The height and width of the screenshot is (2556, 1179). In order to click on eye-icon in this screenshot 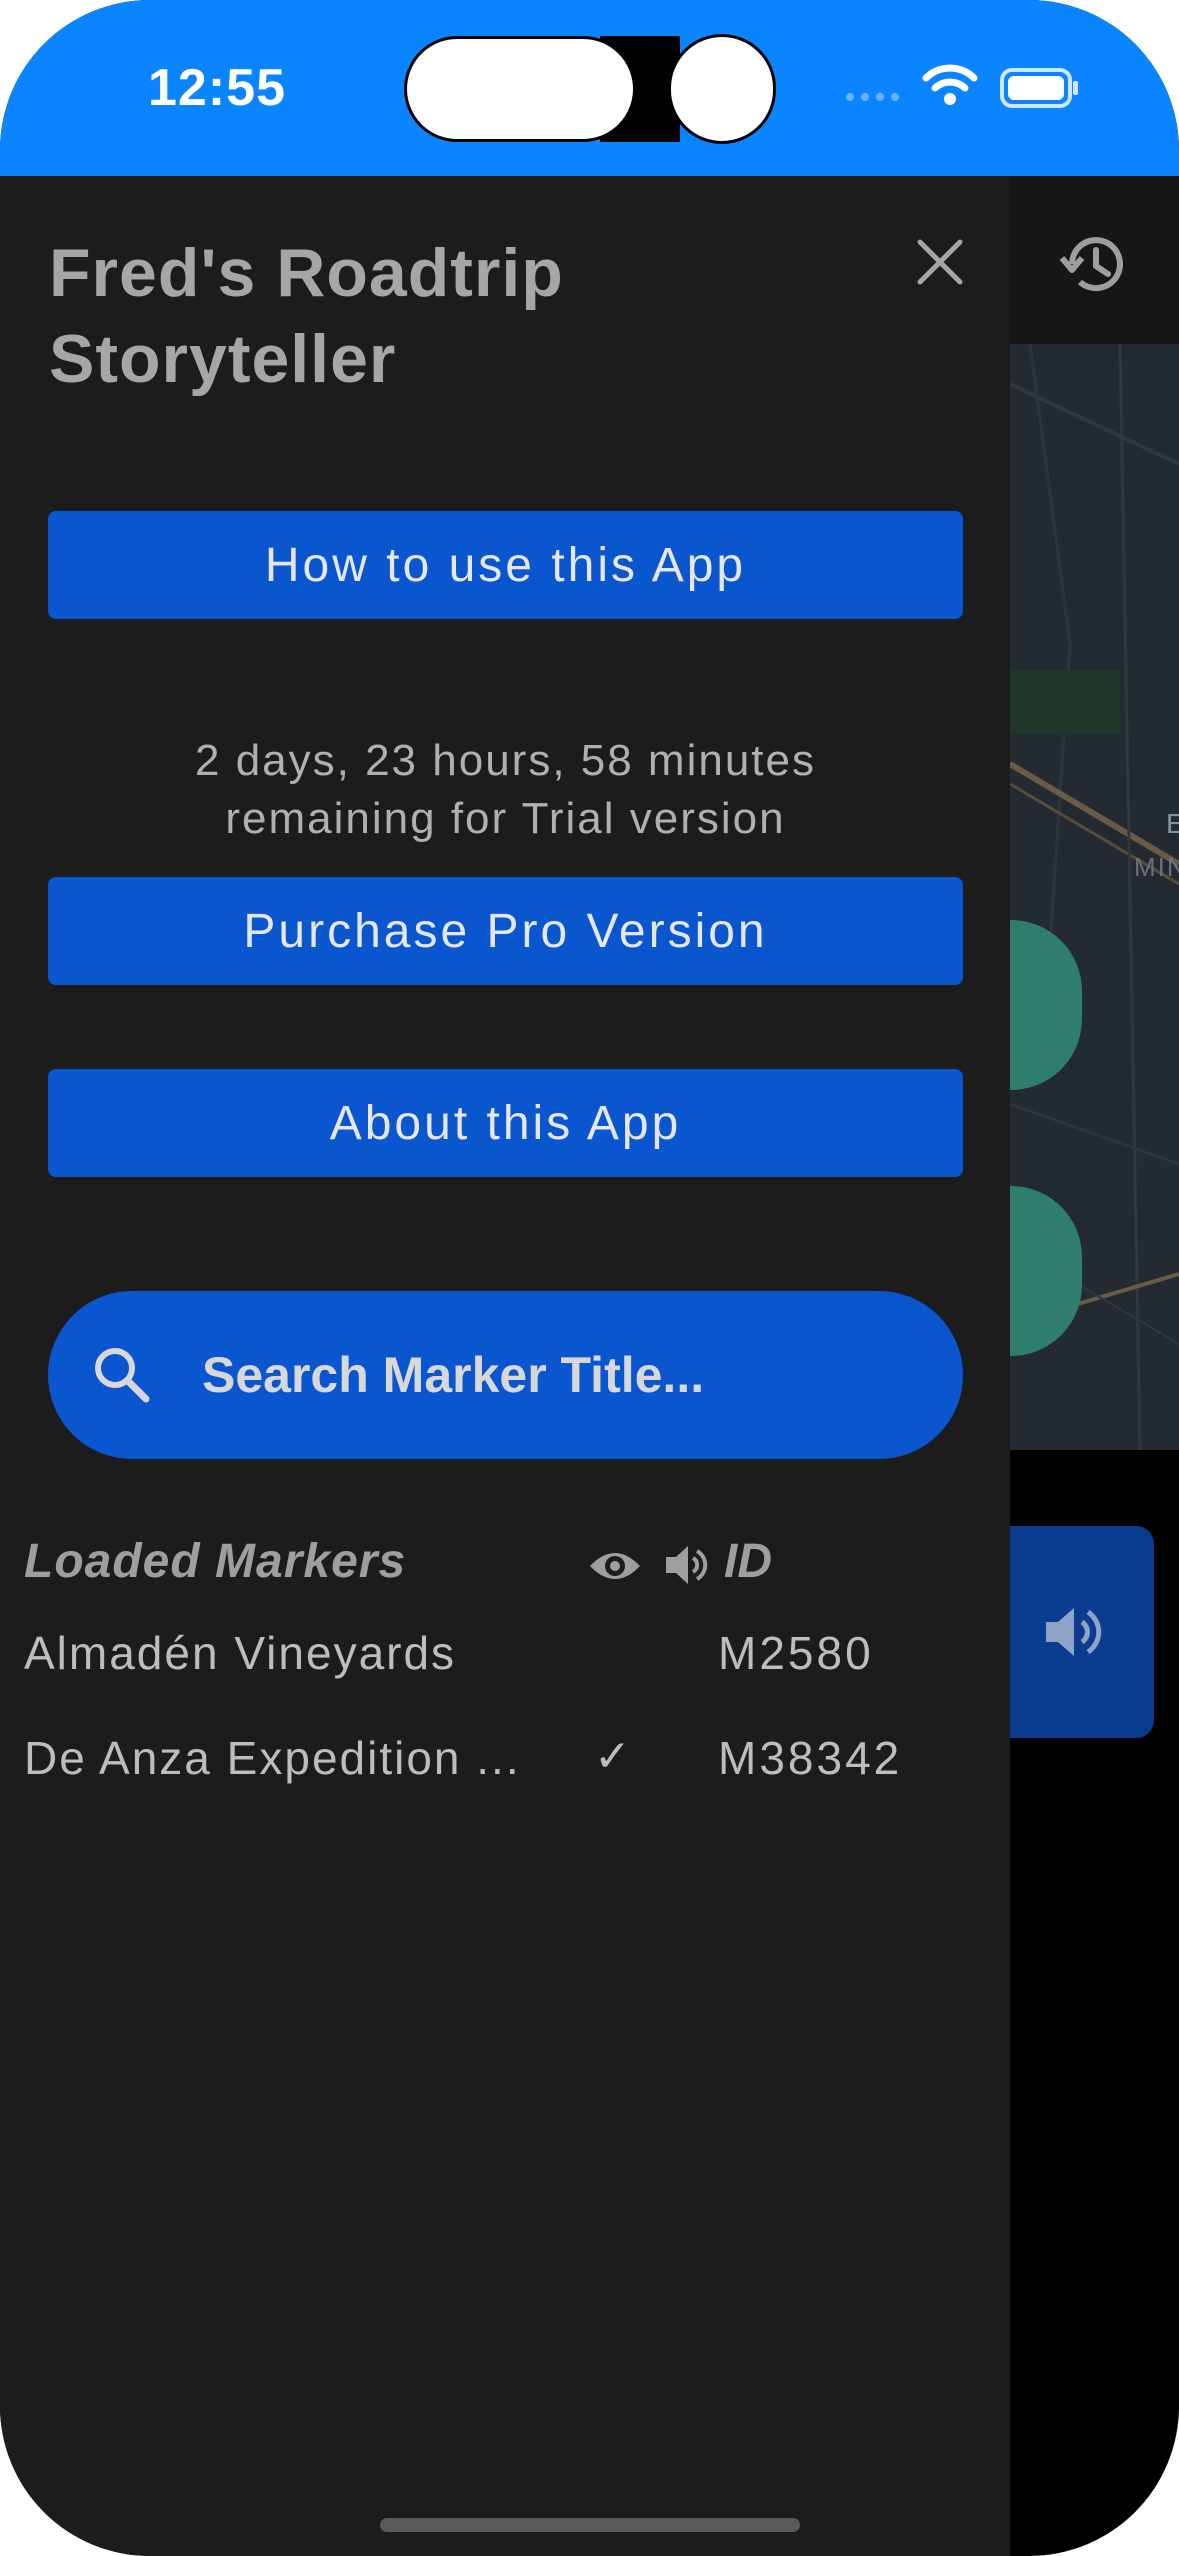, I will do `click(615, 1566)`.